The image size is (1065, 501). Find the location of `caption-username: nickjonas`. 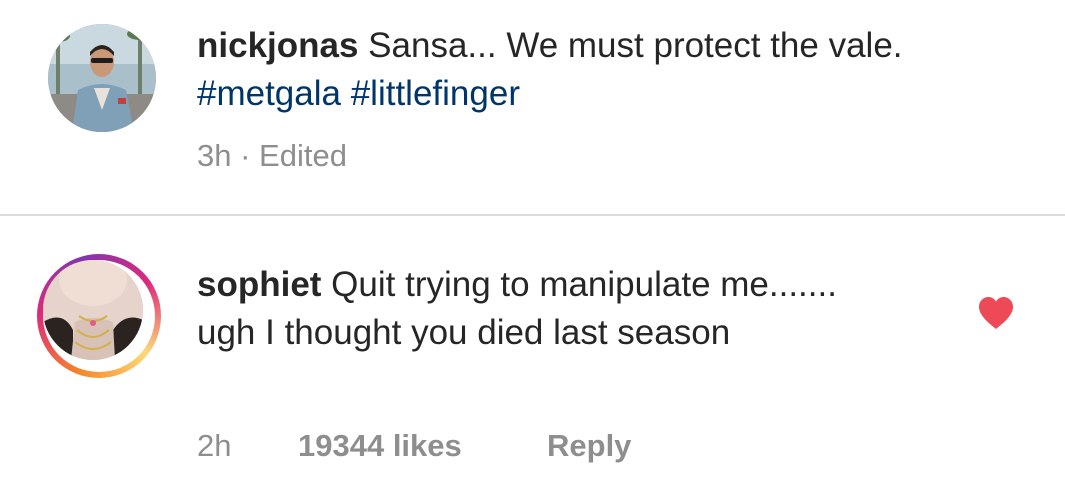

caption-username: nickjonas is located at coordinates (277, 45).